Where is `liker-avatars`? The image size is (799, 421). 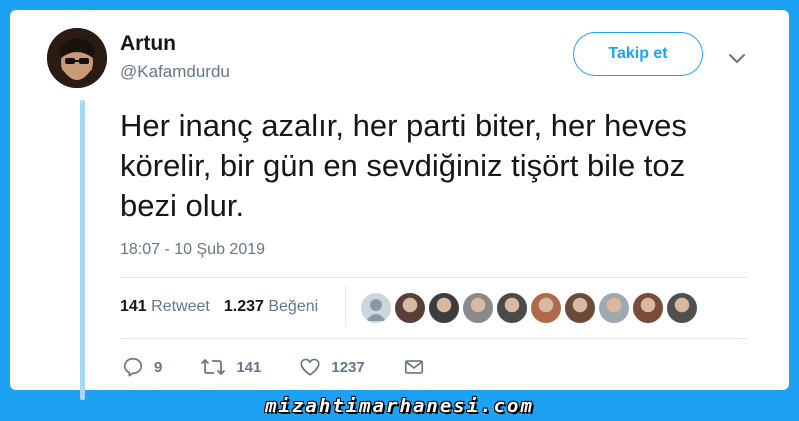 liker-avatars is located at coordinates (529, 308).